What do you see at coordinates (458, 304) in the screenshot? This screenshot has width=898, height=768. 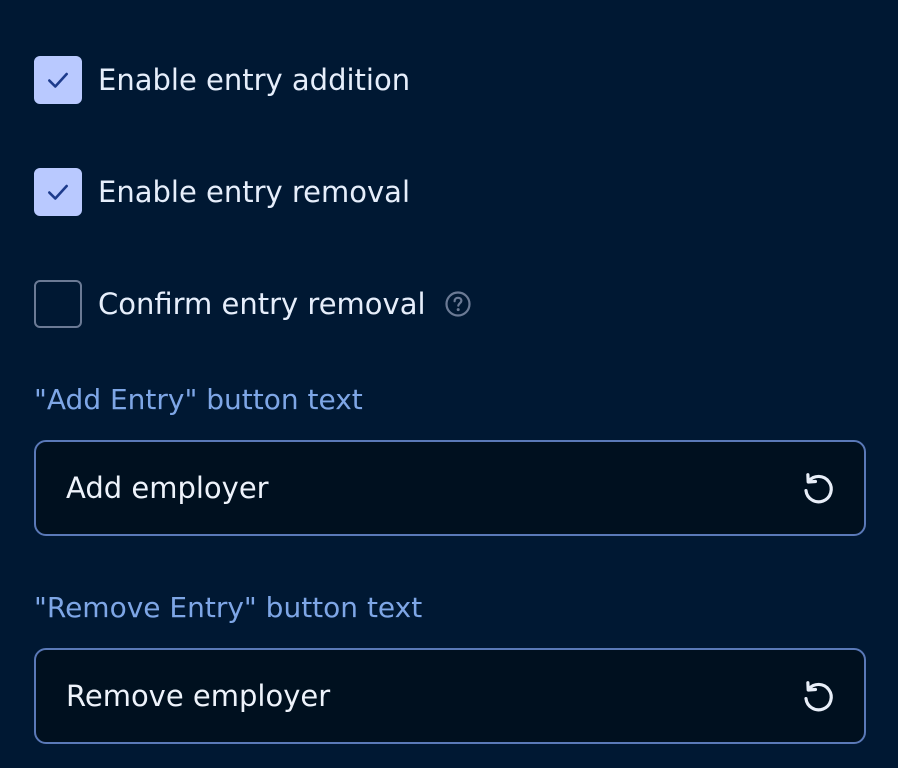 I see `help-circle-icon` at bounding box center [458, 304].